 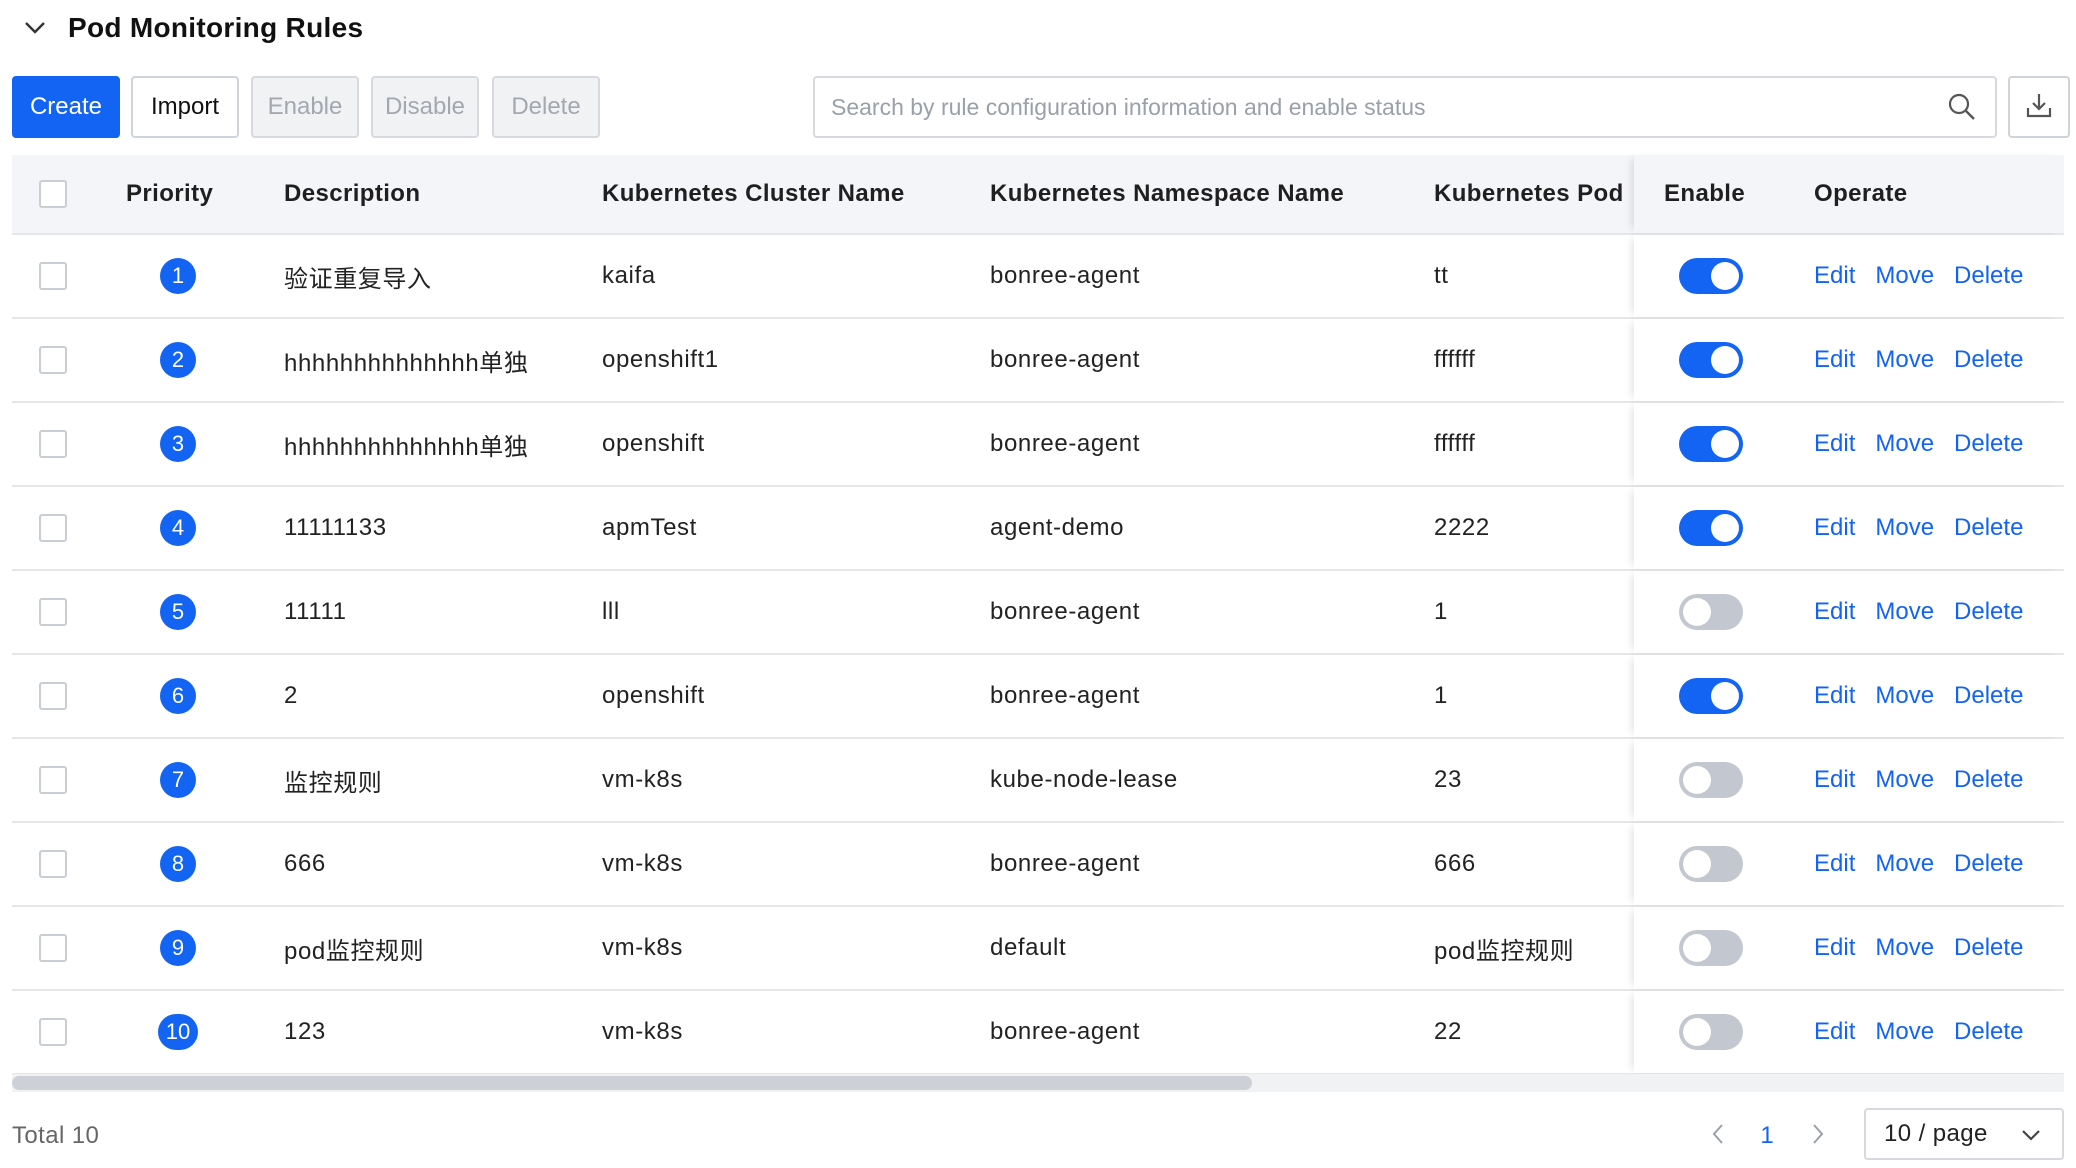 What do you see at coordinates (1962, 107) in the screenshot?
I see `search-icon` at bounding box center [1962, 107].